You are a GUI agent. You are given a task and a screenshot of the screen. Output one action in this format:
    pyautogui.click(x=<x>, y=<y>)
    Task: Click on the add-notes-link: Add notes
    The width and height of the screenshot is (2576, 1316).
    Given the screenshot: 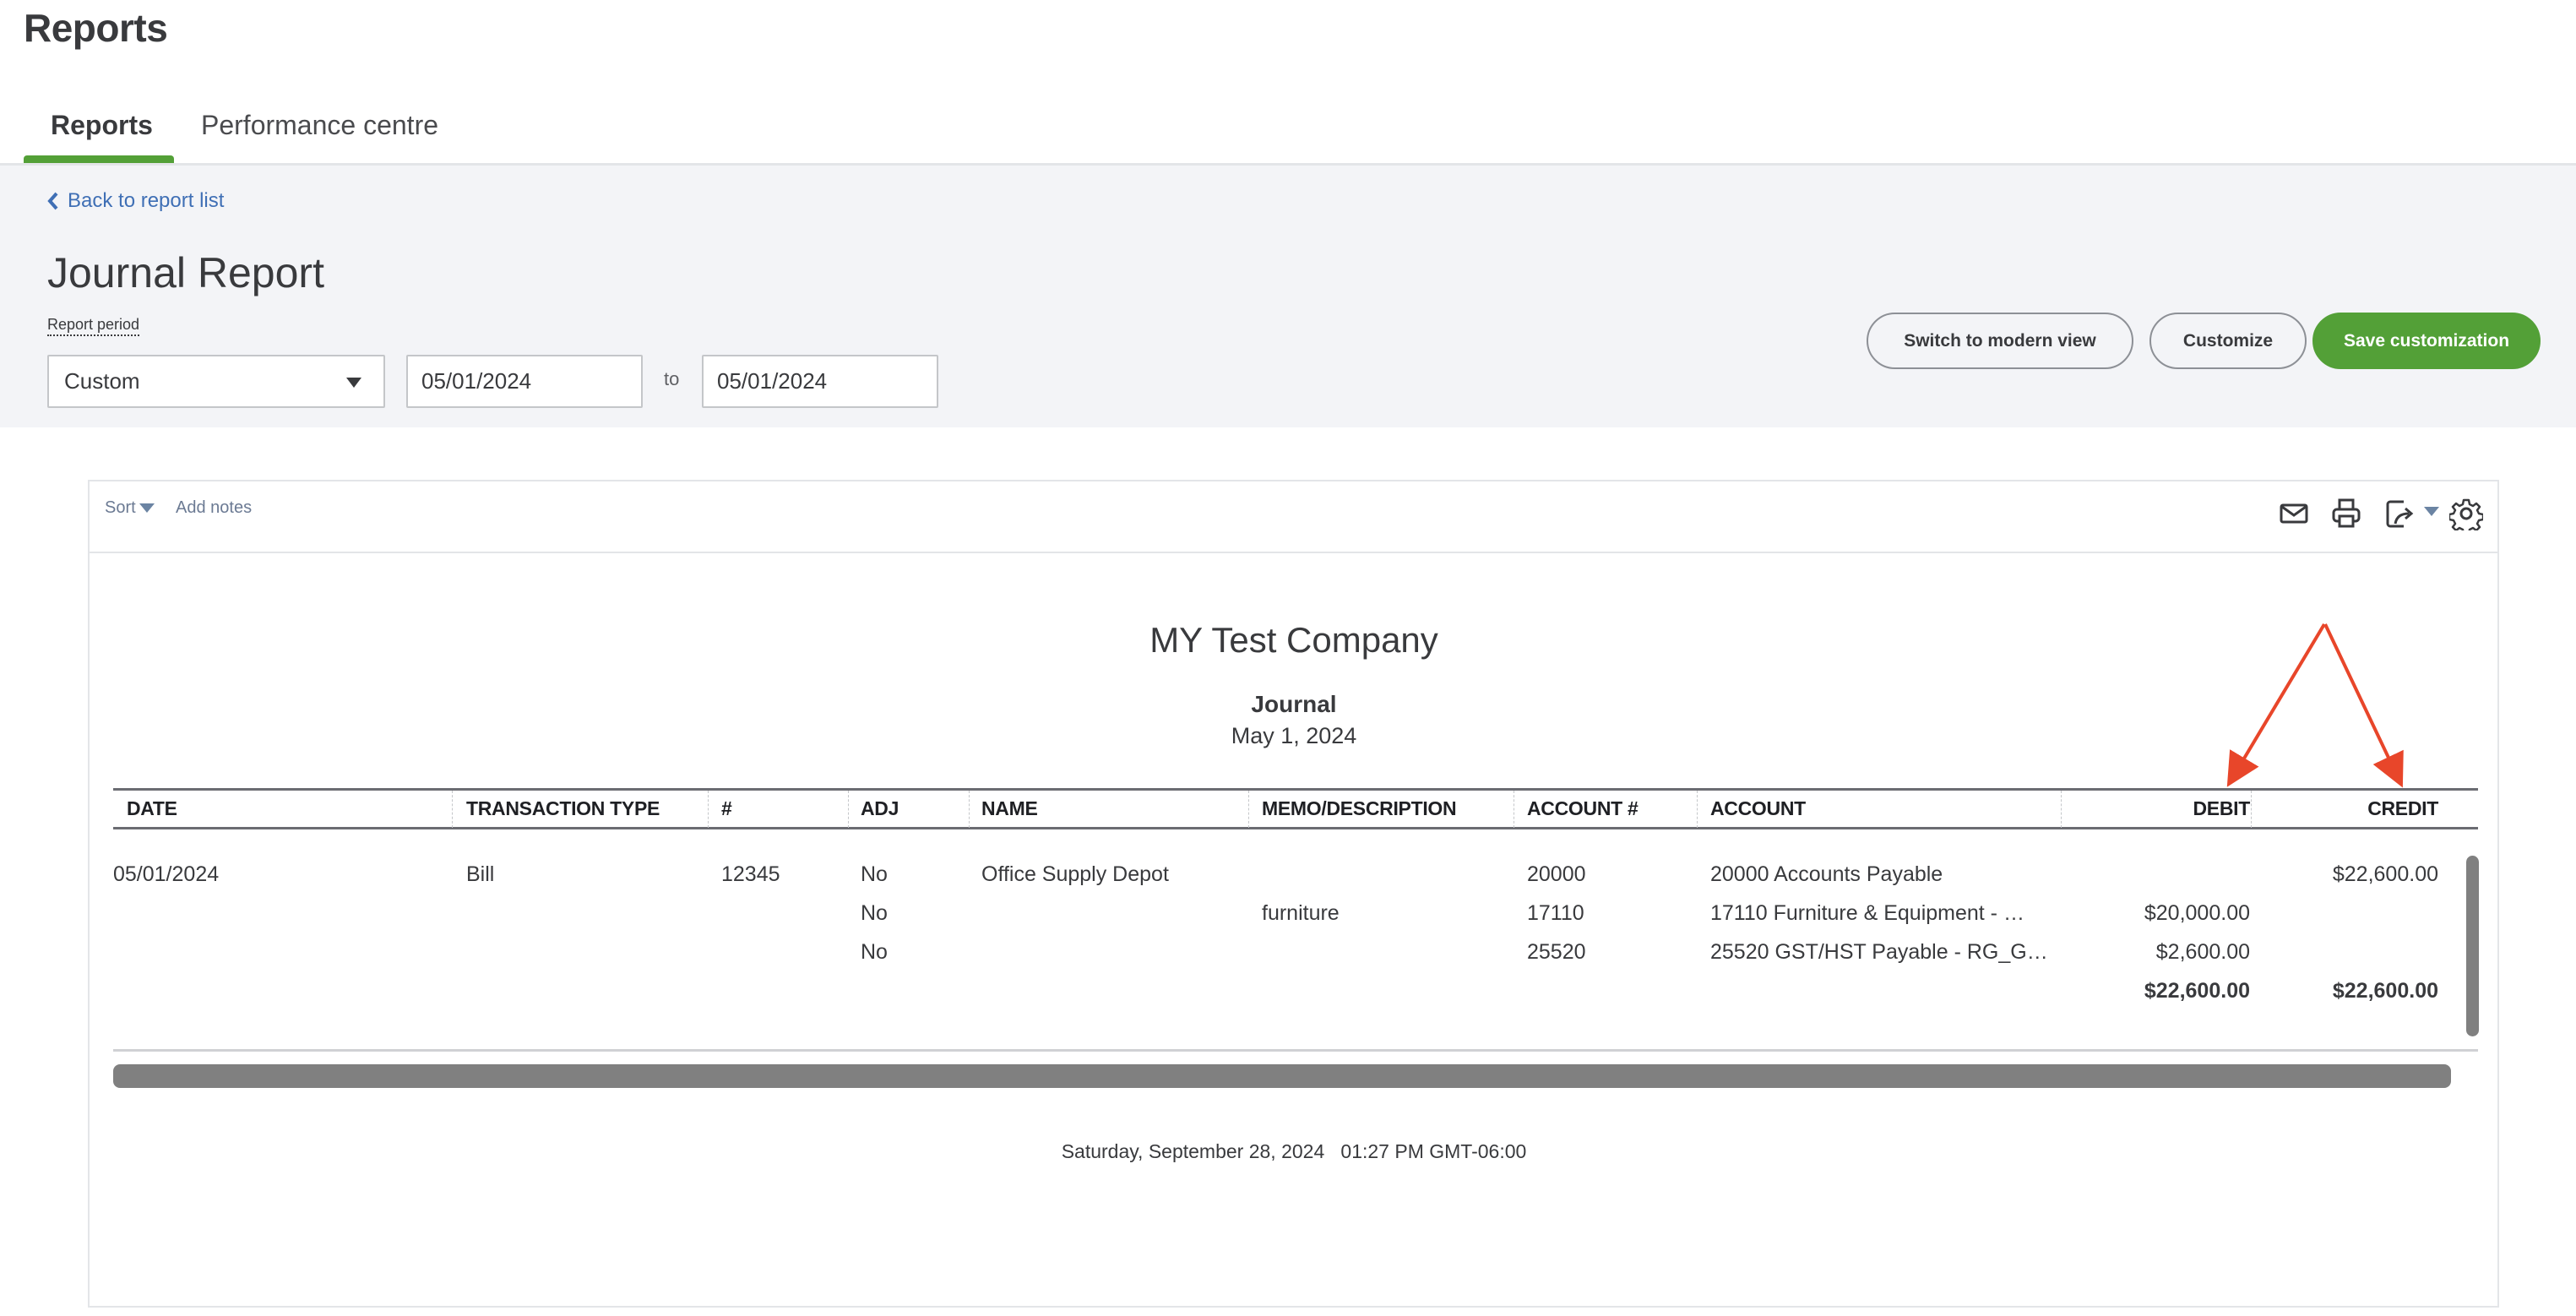 What is the action you would take?
    pyautogui.click(x=214, y=508)
    